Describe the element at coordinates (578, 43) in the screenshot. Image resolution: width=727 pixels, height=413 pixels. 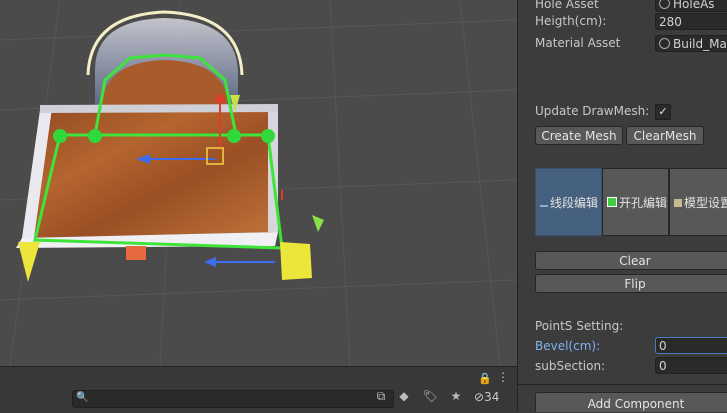
I see `material-asset-label: Material Asset` at that location.